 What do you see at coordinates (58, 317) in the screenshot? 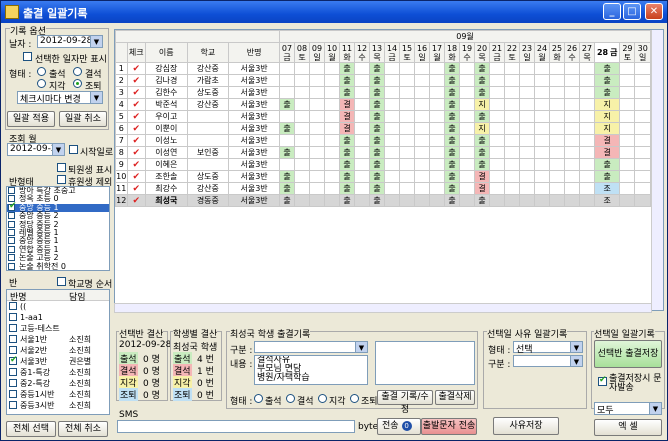
I see `ban-list-item: 1-aa1` at bounding box center [58, 317].